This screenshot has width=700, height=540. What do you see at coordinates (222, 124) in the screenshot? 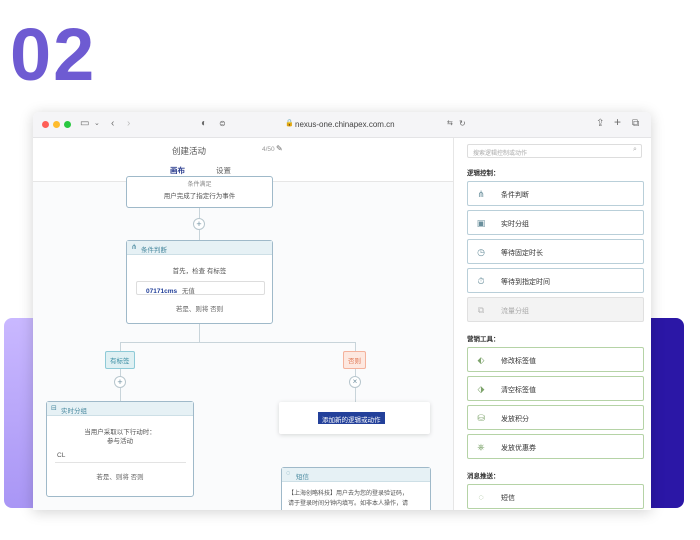
I see `page-settings-icon: ⊜` at bounding box center [222, 124].